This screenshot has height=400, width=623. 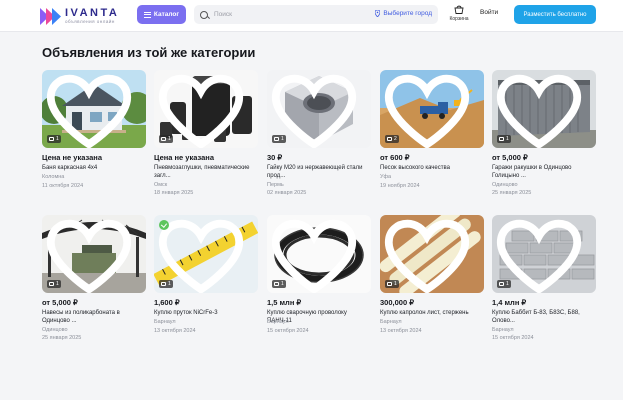 What do you see at coordinates (395, 157) in the screenshot?
I see `listing-price: от 600 ₽` at bounding box center [395, 157].